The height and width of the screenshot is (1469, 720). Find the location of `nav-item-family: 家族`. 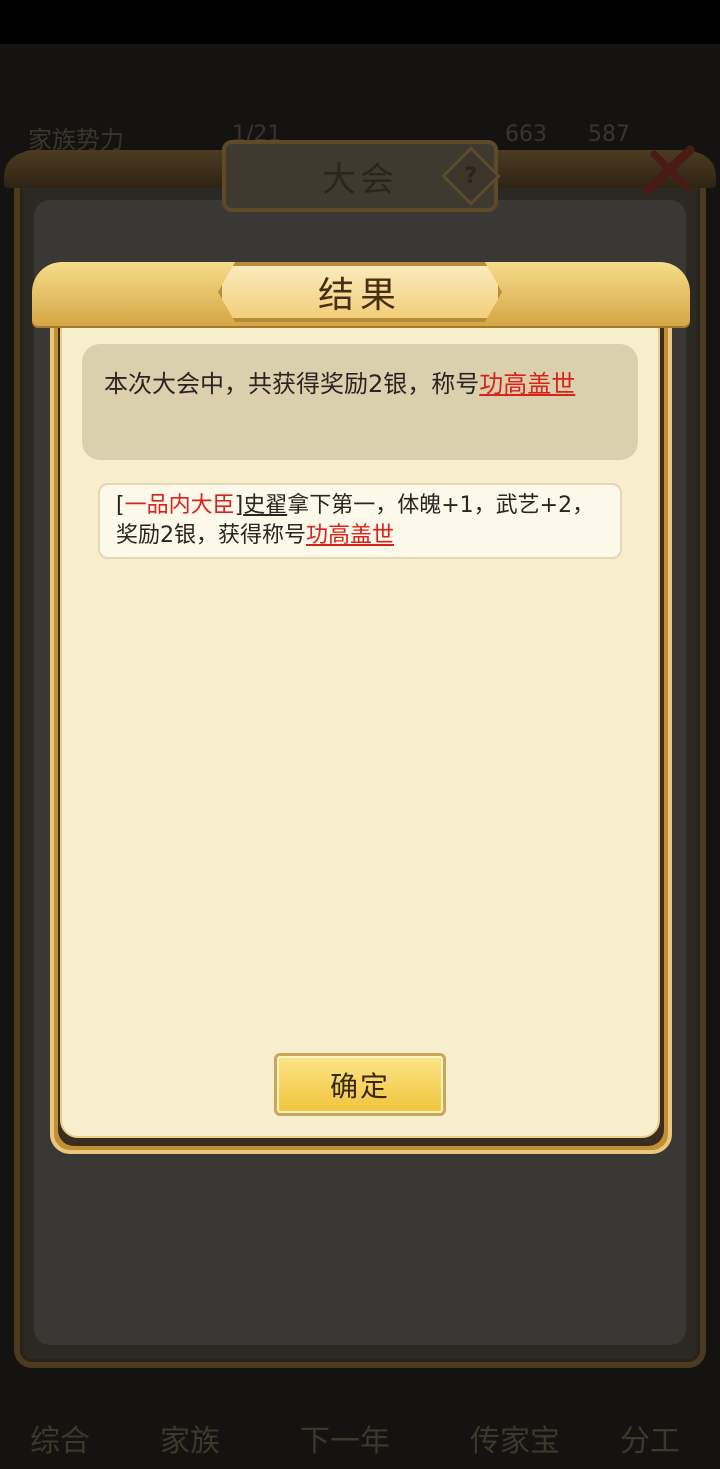

nav-item-family: 家族 is located at coordinates (190, 1438).